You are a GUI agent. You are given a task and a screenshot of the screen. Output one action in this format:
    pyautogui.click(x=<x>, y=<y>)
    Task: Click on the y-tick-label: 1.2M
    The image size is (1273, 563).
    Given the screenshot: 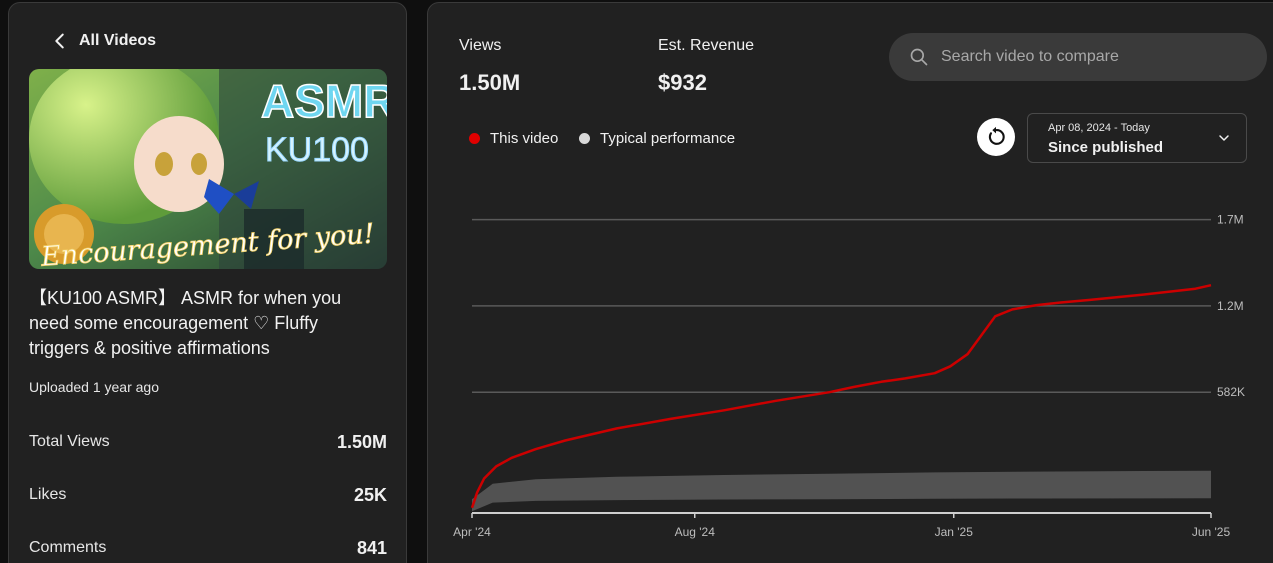 What is the action you would take?
    pyautogui.click(x=1230, y=306)
    